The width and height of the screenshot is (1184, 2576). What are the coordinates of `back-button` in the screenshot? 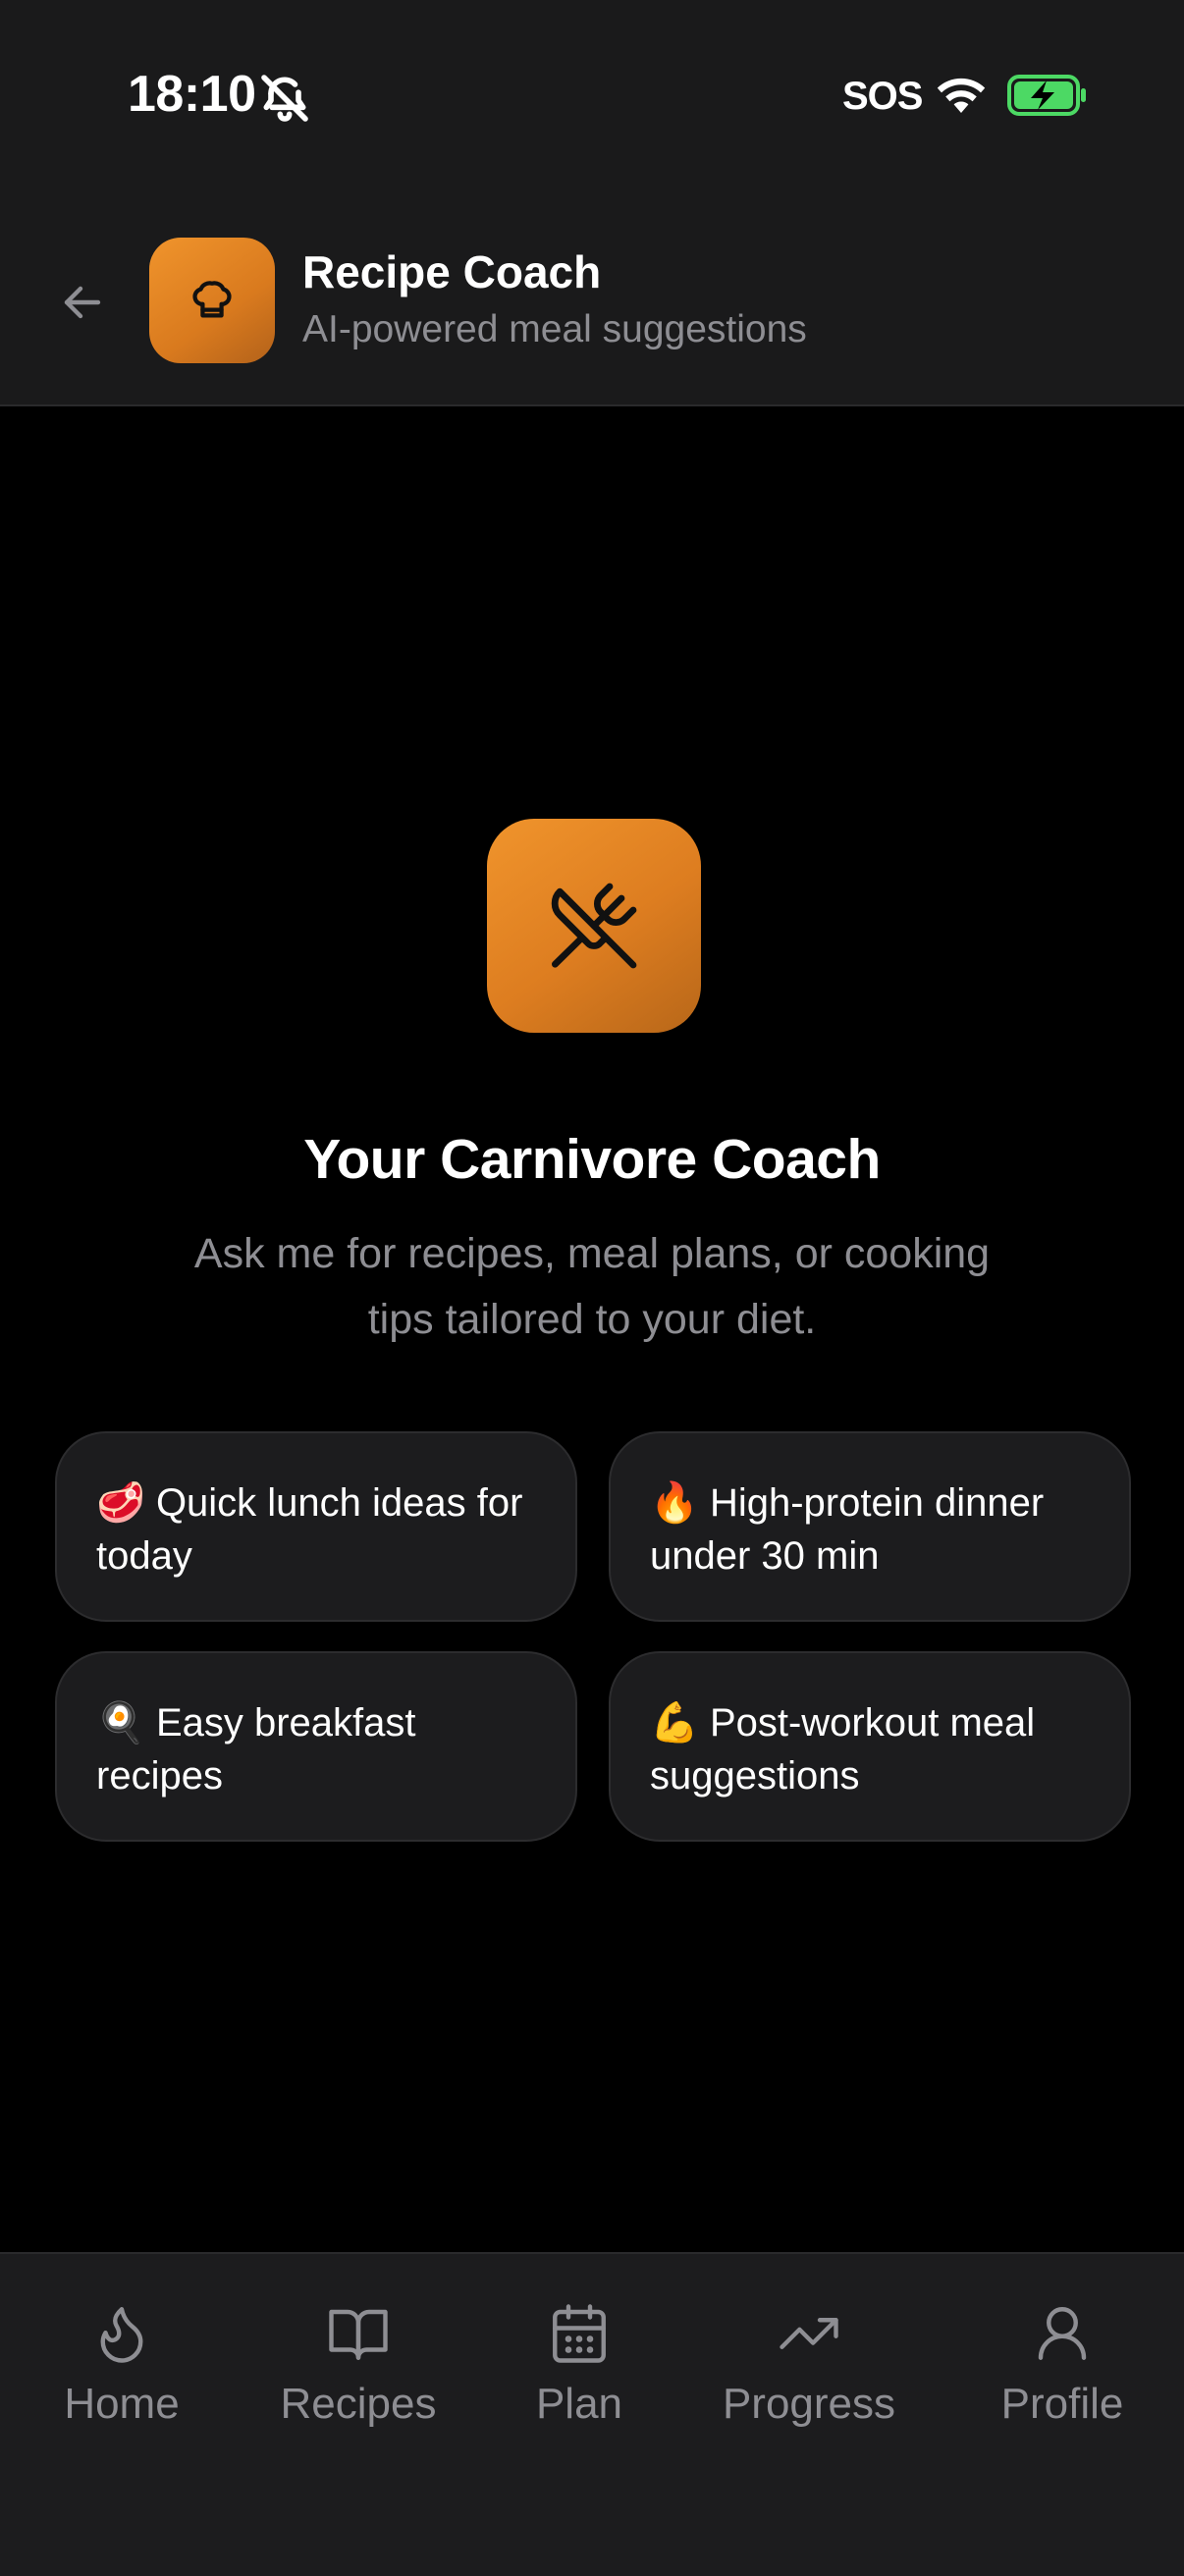 It's located at (82, 302).